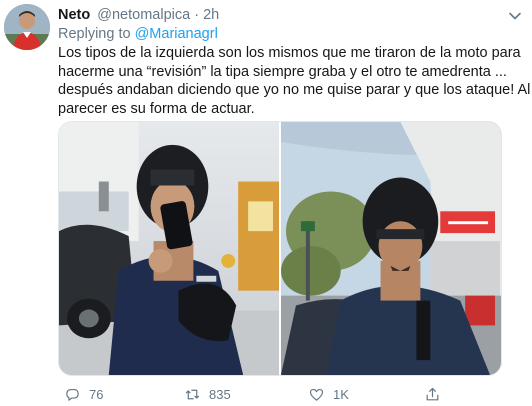 This screenshot has width=532, height=406. What do you see at coordinates (156, 108) in the screenshot?
I see `tweet-text-line: parecer es su forma de actuar.` at bounding box center [156, 108].